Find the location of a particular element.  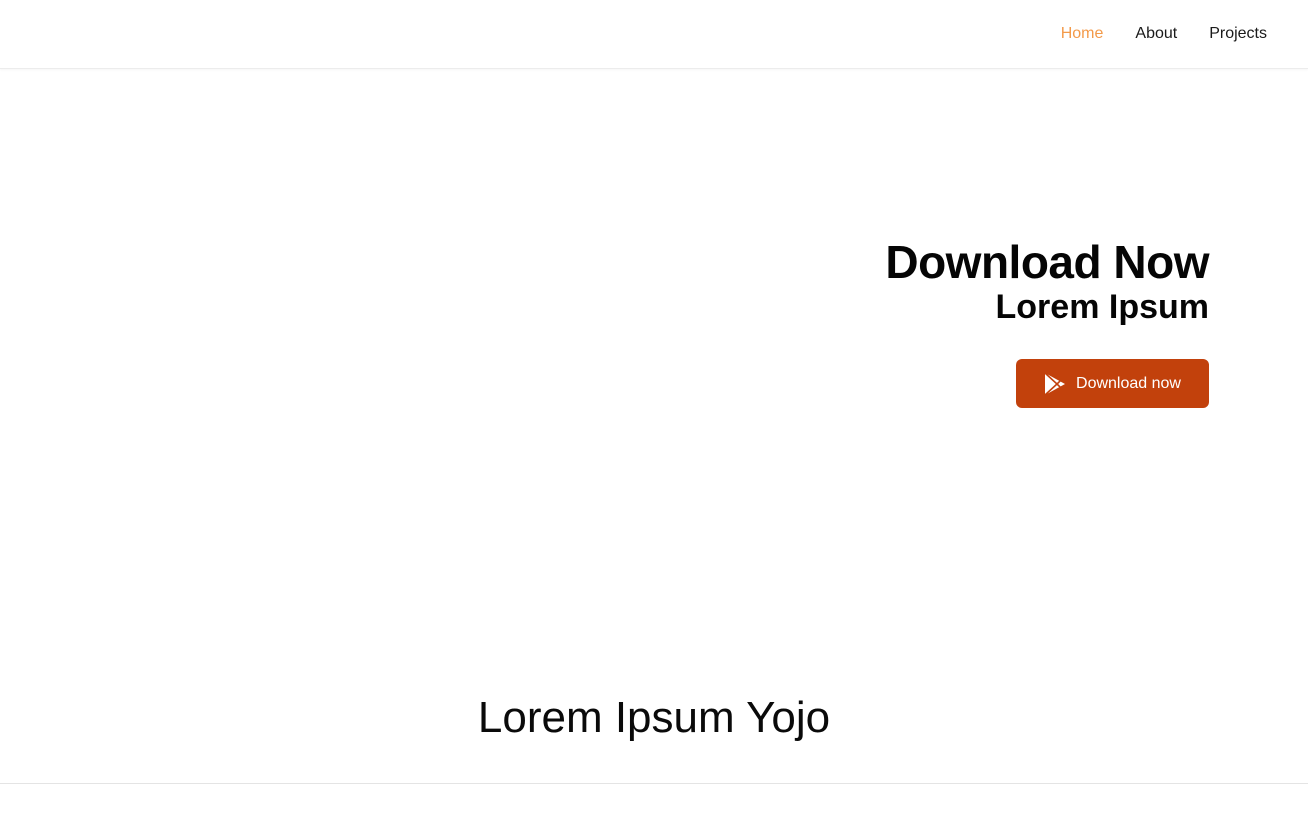

download-button: Download now is located at coordinates (1112, 383).